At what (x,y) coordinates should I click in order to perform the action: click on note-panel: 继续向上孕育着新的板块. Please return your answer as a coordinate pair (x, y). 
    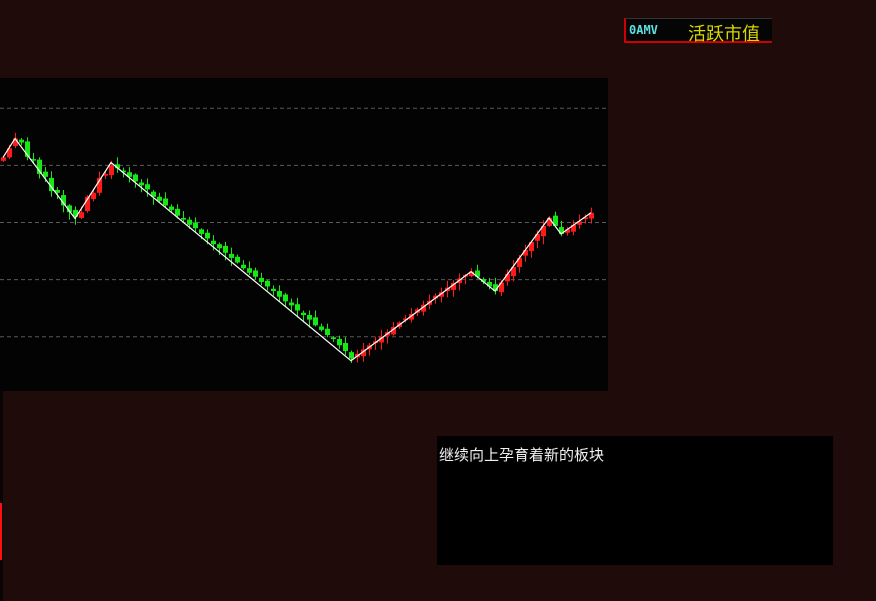
    Looking at the image, I should click on (635, 500).